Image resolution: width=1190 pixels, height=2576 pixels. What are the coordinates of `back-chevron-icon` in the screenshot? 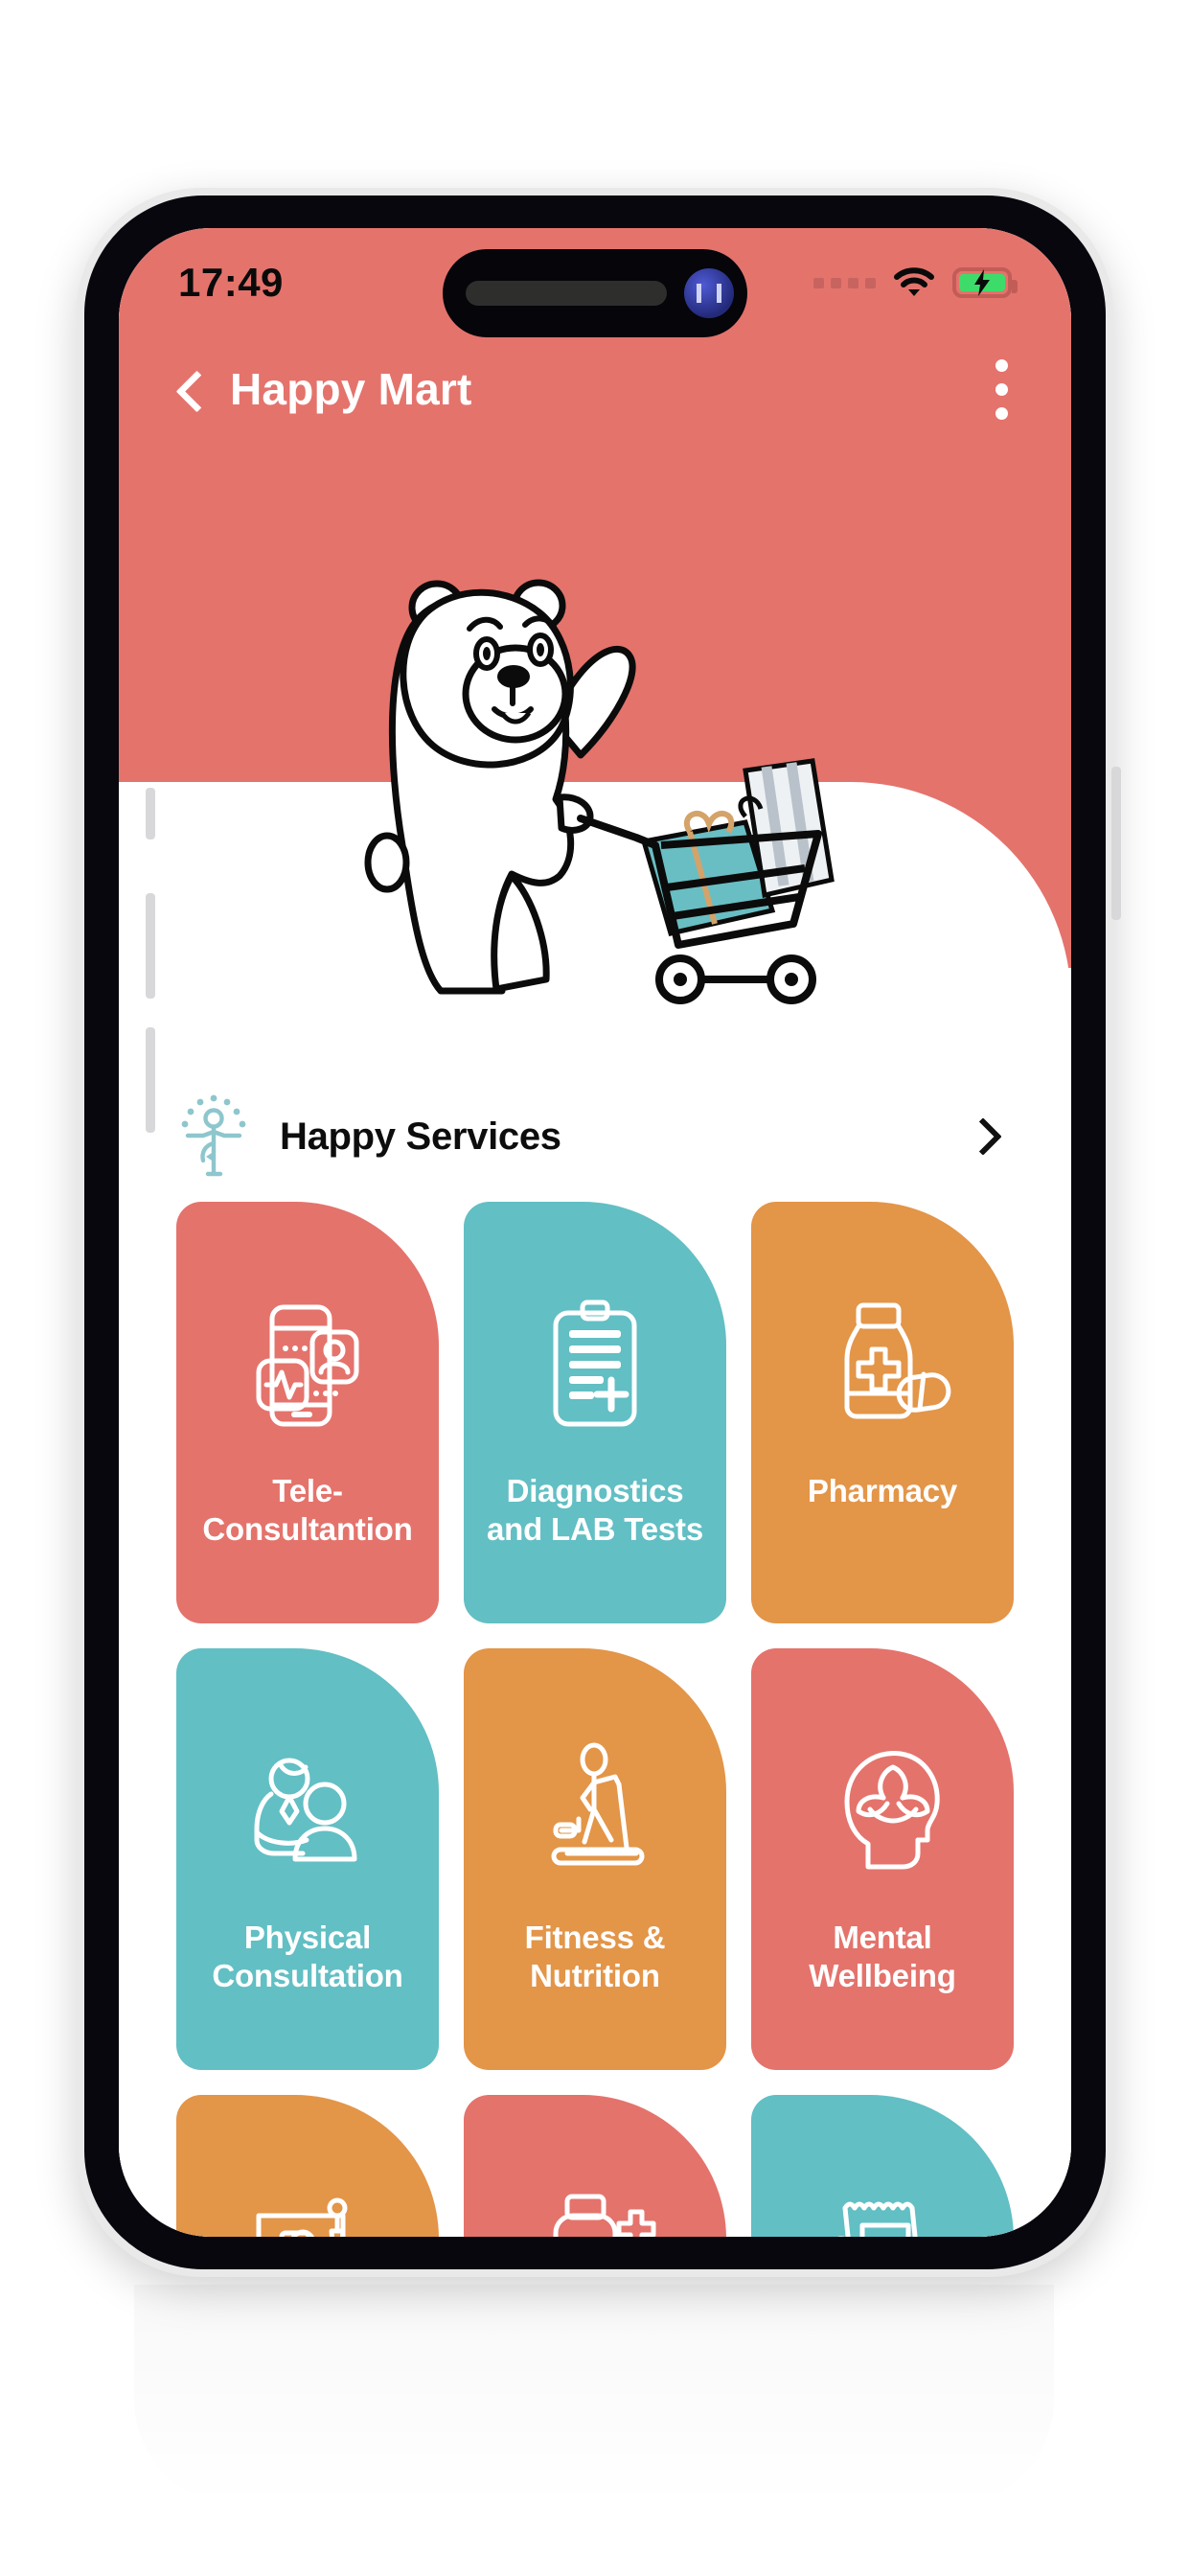 It's located at (189, 389).